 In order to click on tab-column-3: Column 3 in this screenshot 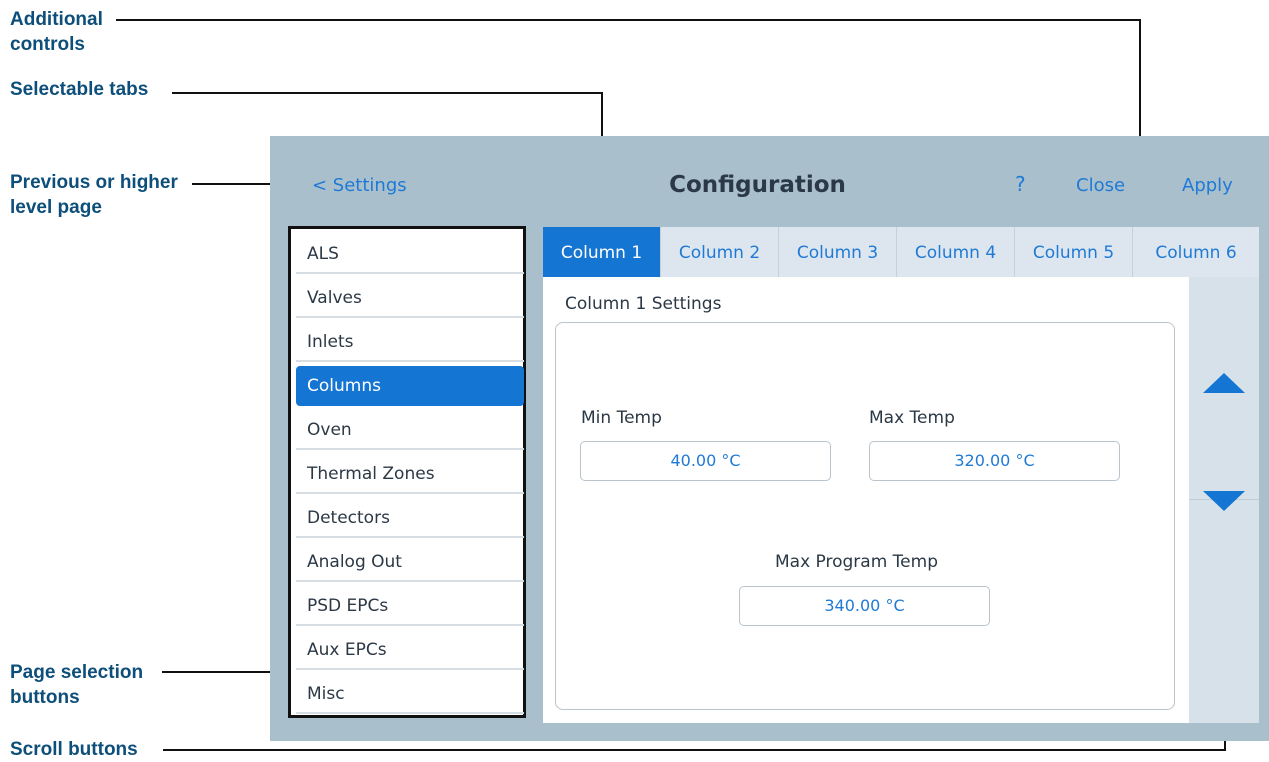, I will do `click(838, 252)`.